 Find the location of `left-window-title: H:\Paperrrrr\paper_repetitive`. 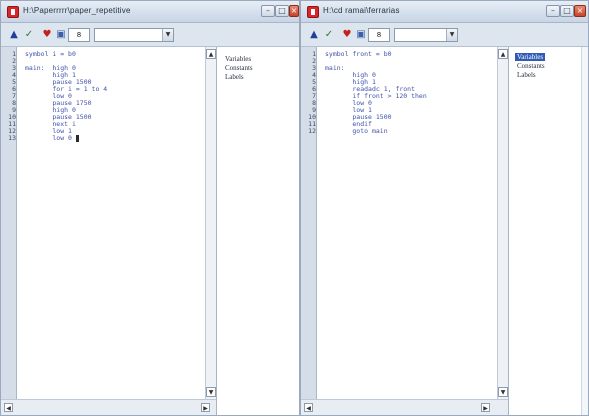

left-window-title: H:\Paperrrrr\paper_repetitive is located at coordinates (77, 10).